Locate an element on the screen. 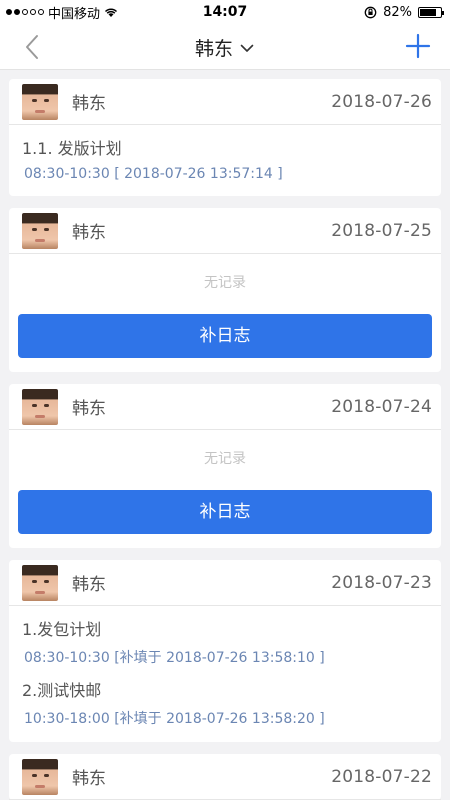  status-right: 82% is located at coordinates (404, 12).